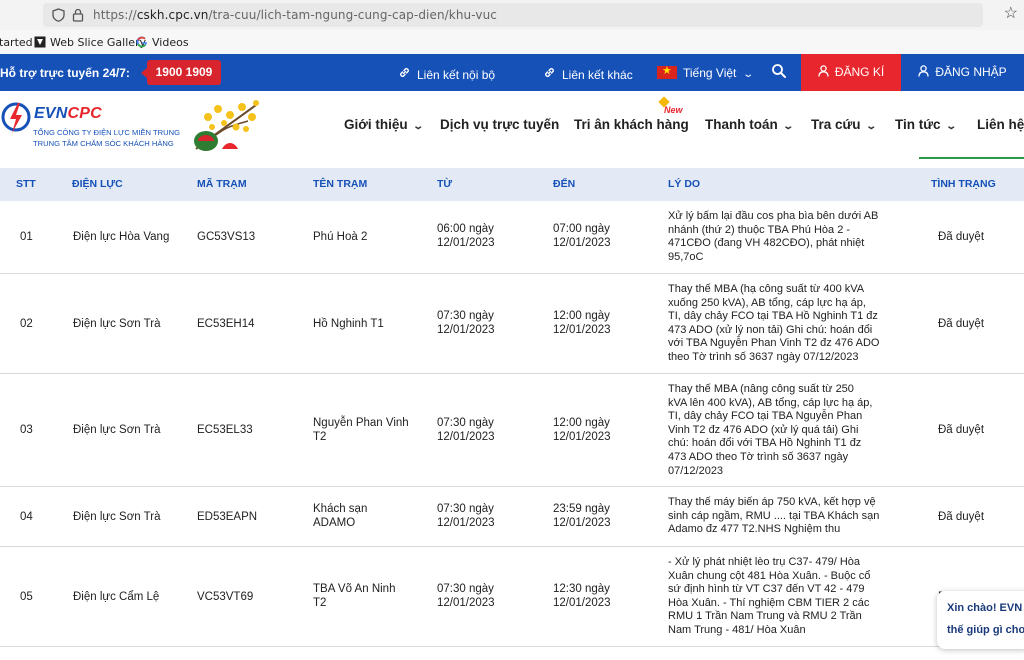  I want to click on nav-tra-cuu: Tra cứu ⌄, so click(844, 124).